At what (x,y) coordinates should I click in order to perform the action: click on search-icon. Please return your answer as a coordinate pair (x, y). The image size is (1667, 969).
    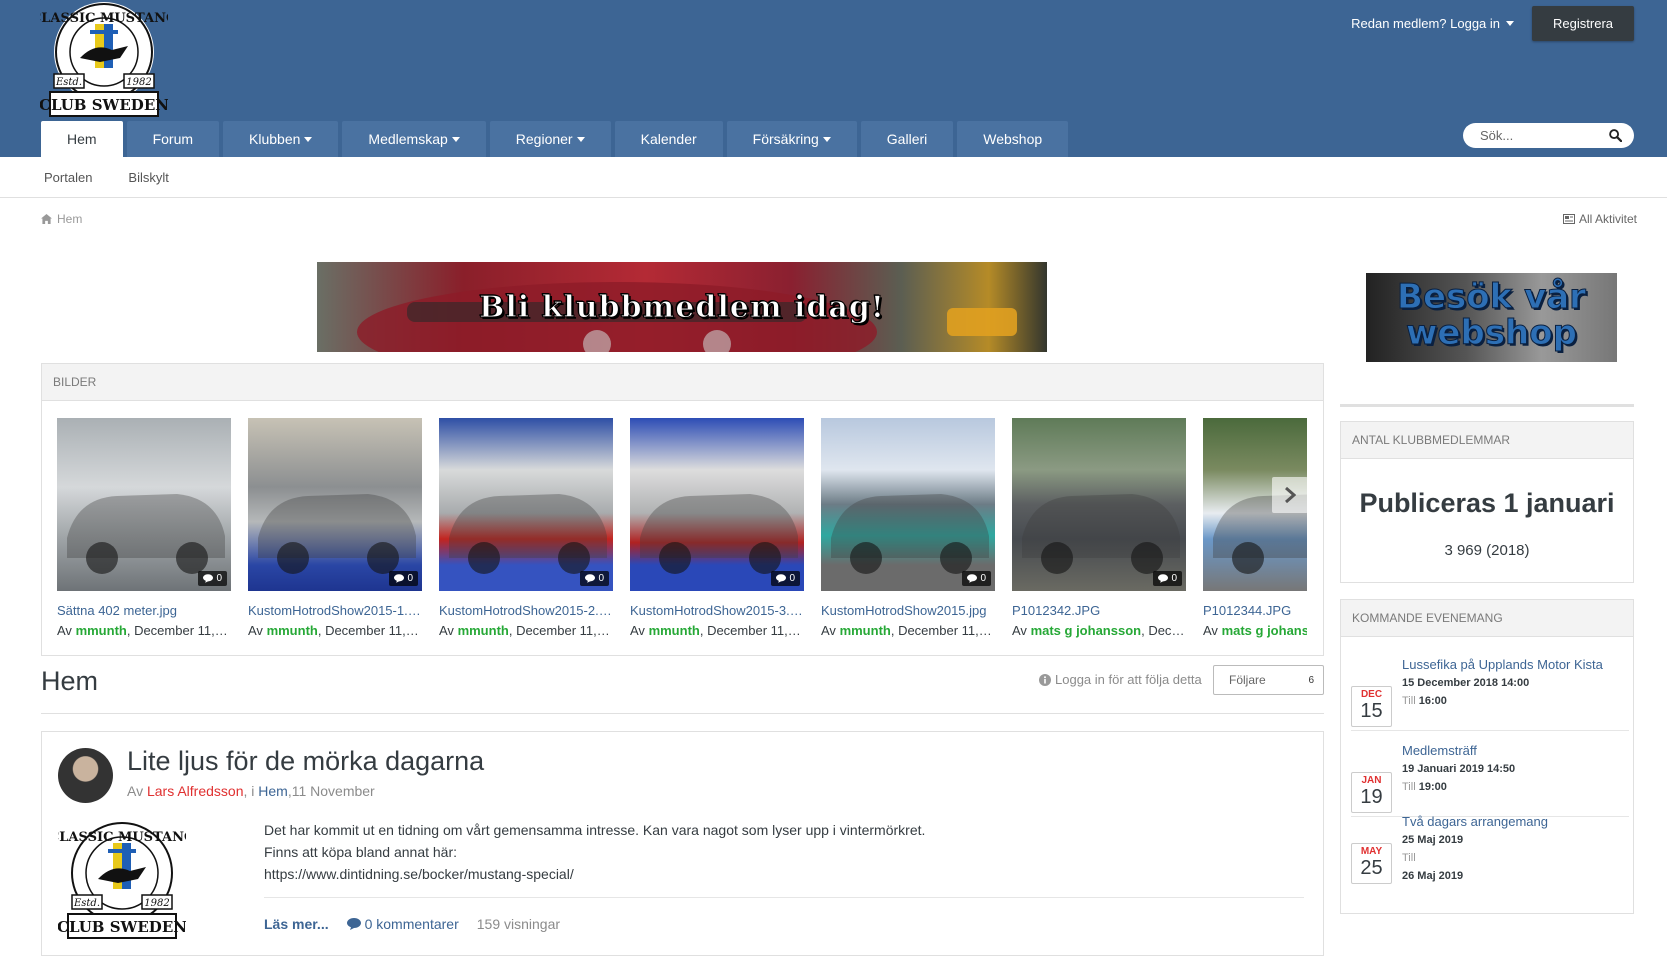
    Looking at the image, I should click on (1615, 135).